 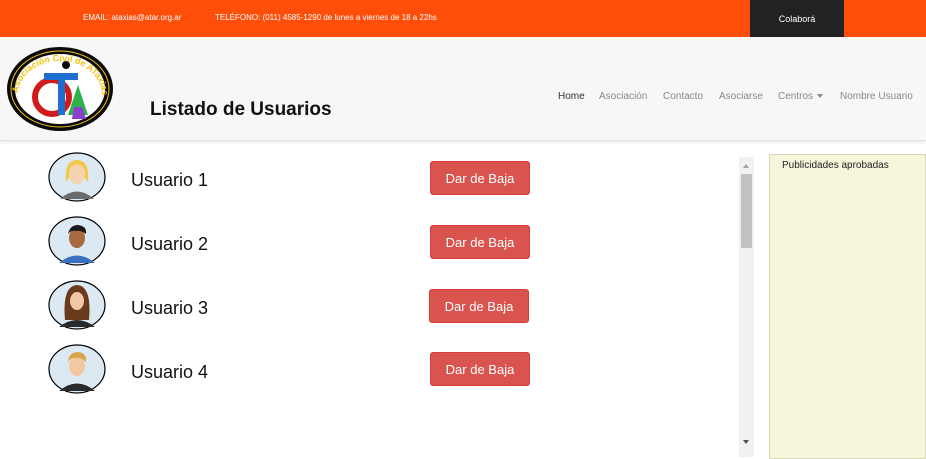 I want to click on ads-panel: Publicidades aprobadas, so click(x=847, y=306).